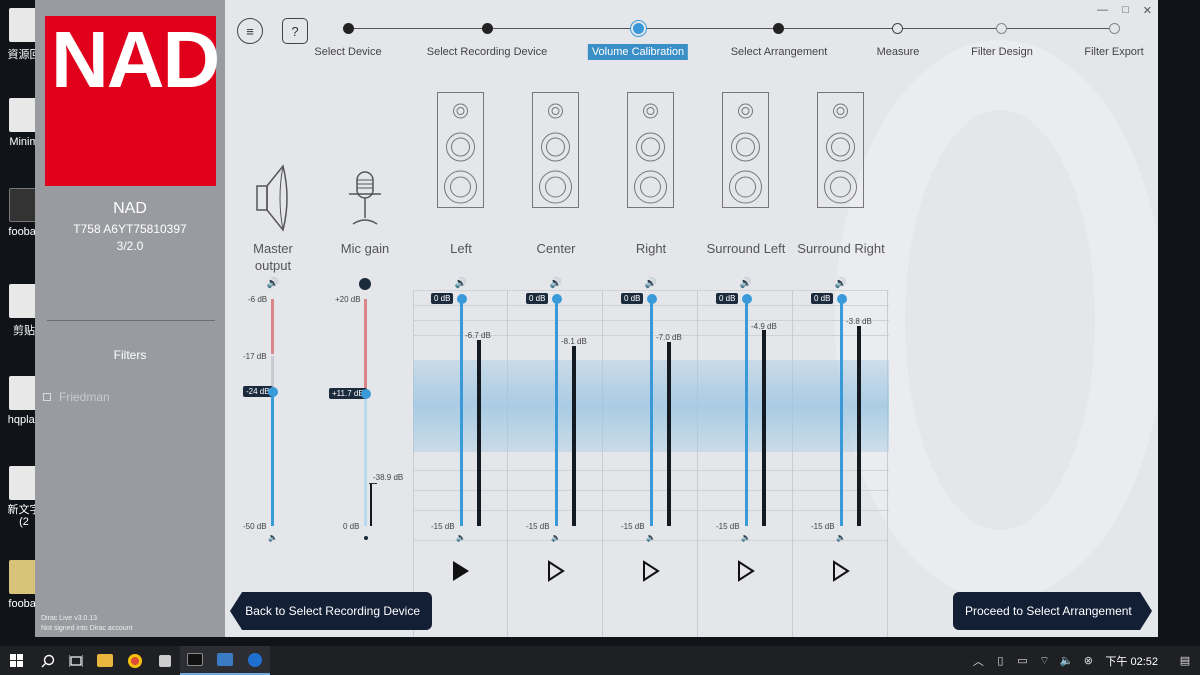 The width and height of the screenshot is (1200, 675). I want to click on step-dot-select-device, so click(348, 28).